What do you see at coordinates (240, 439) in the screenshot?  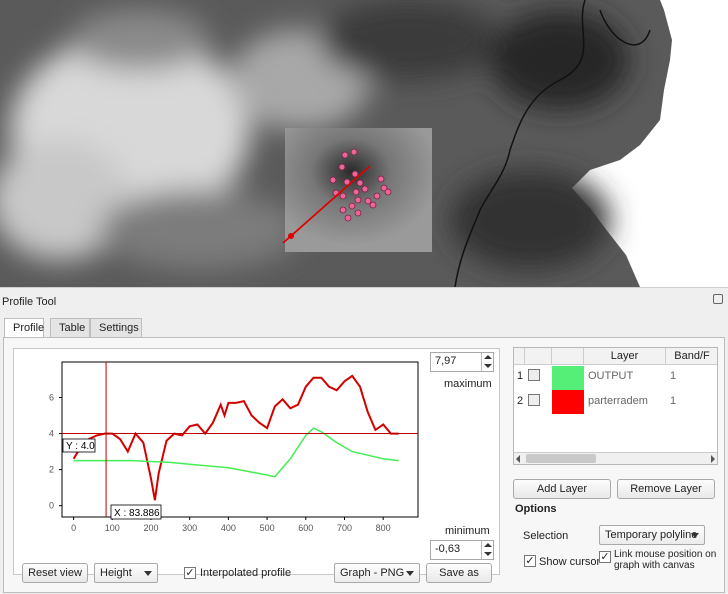 I see `plot-frame` at bounding box center [240, 439].